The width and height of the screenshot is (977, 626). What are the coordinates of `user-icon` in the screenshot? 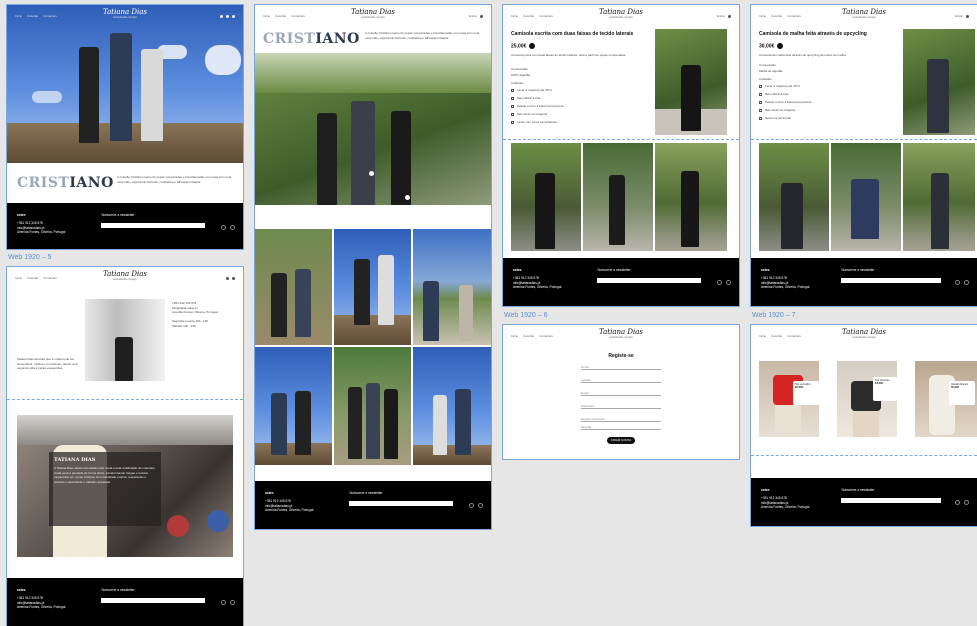 It's located at (227, 16).